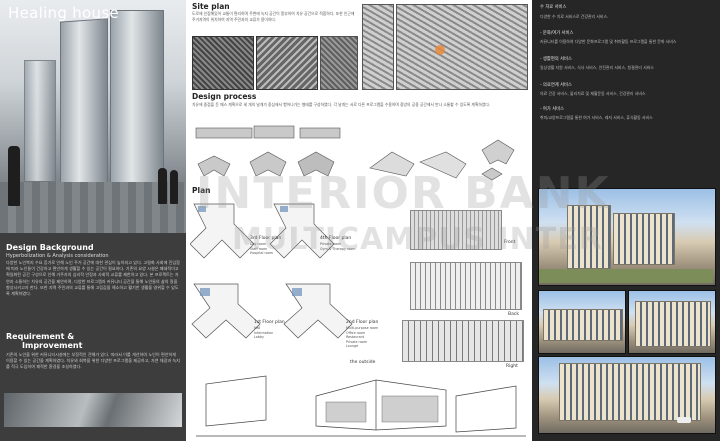 The image size is (720, 441). Describe the element at coordinates (440, 50) in the screenshot. I see `site-location-marker` at that location.